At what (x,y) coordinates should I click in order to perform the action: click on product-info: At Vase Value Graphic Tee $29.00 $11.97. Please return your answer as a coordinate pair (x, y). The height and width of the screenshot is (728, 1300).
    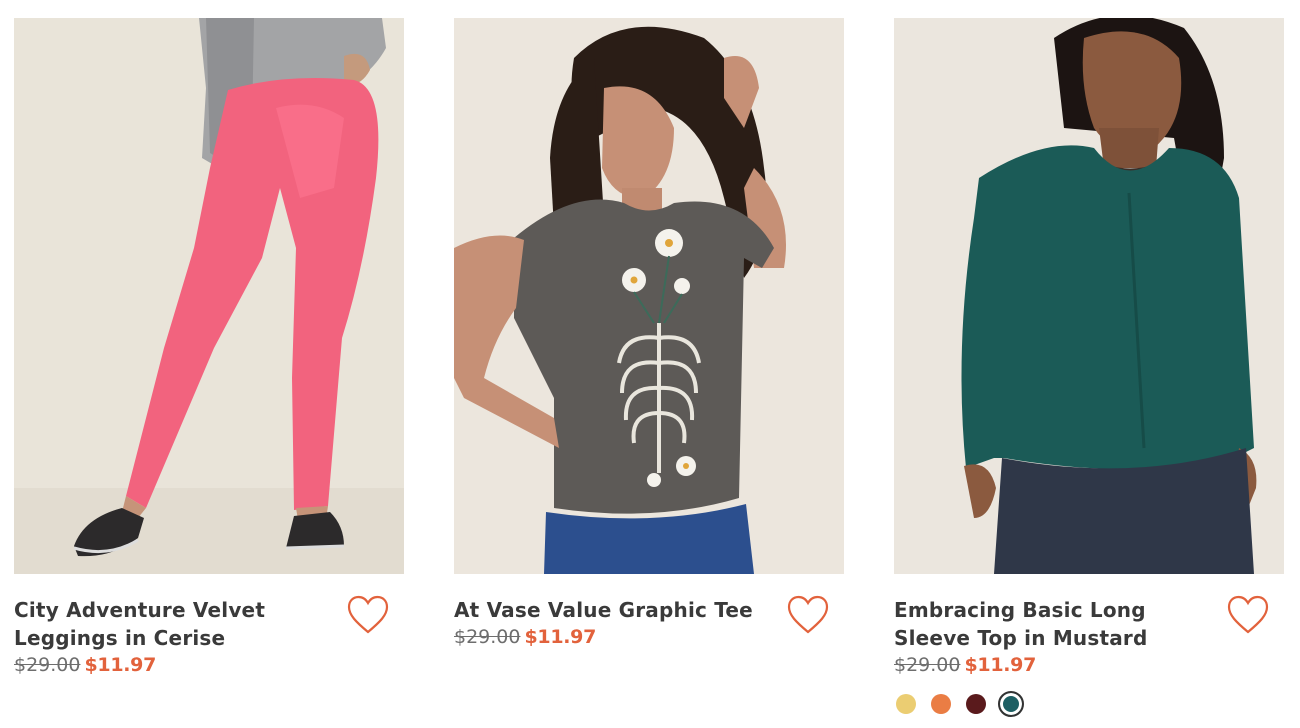
    Looking at the image, I should click on (649, 621).